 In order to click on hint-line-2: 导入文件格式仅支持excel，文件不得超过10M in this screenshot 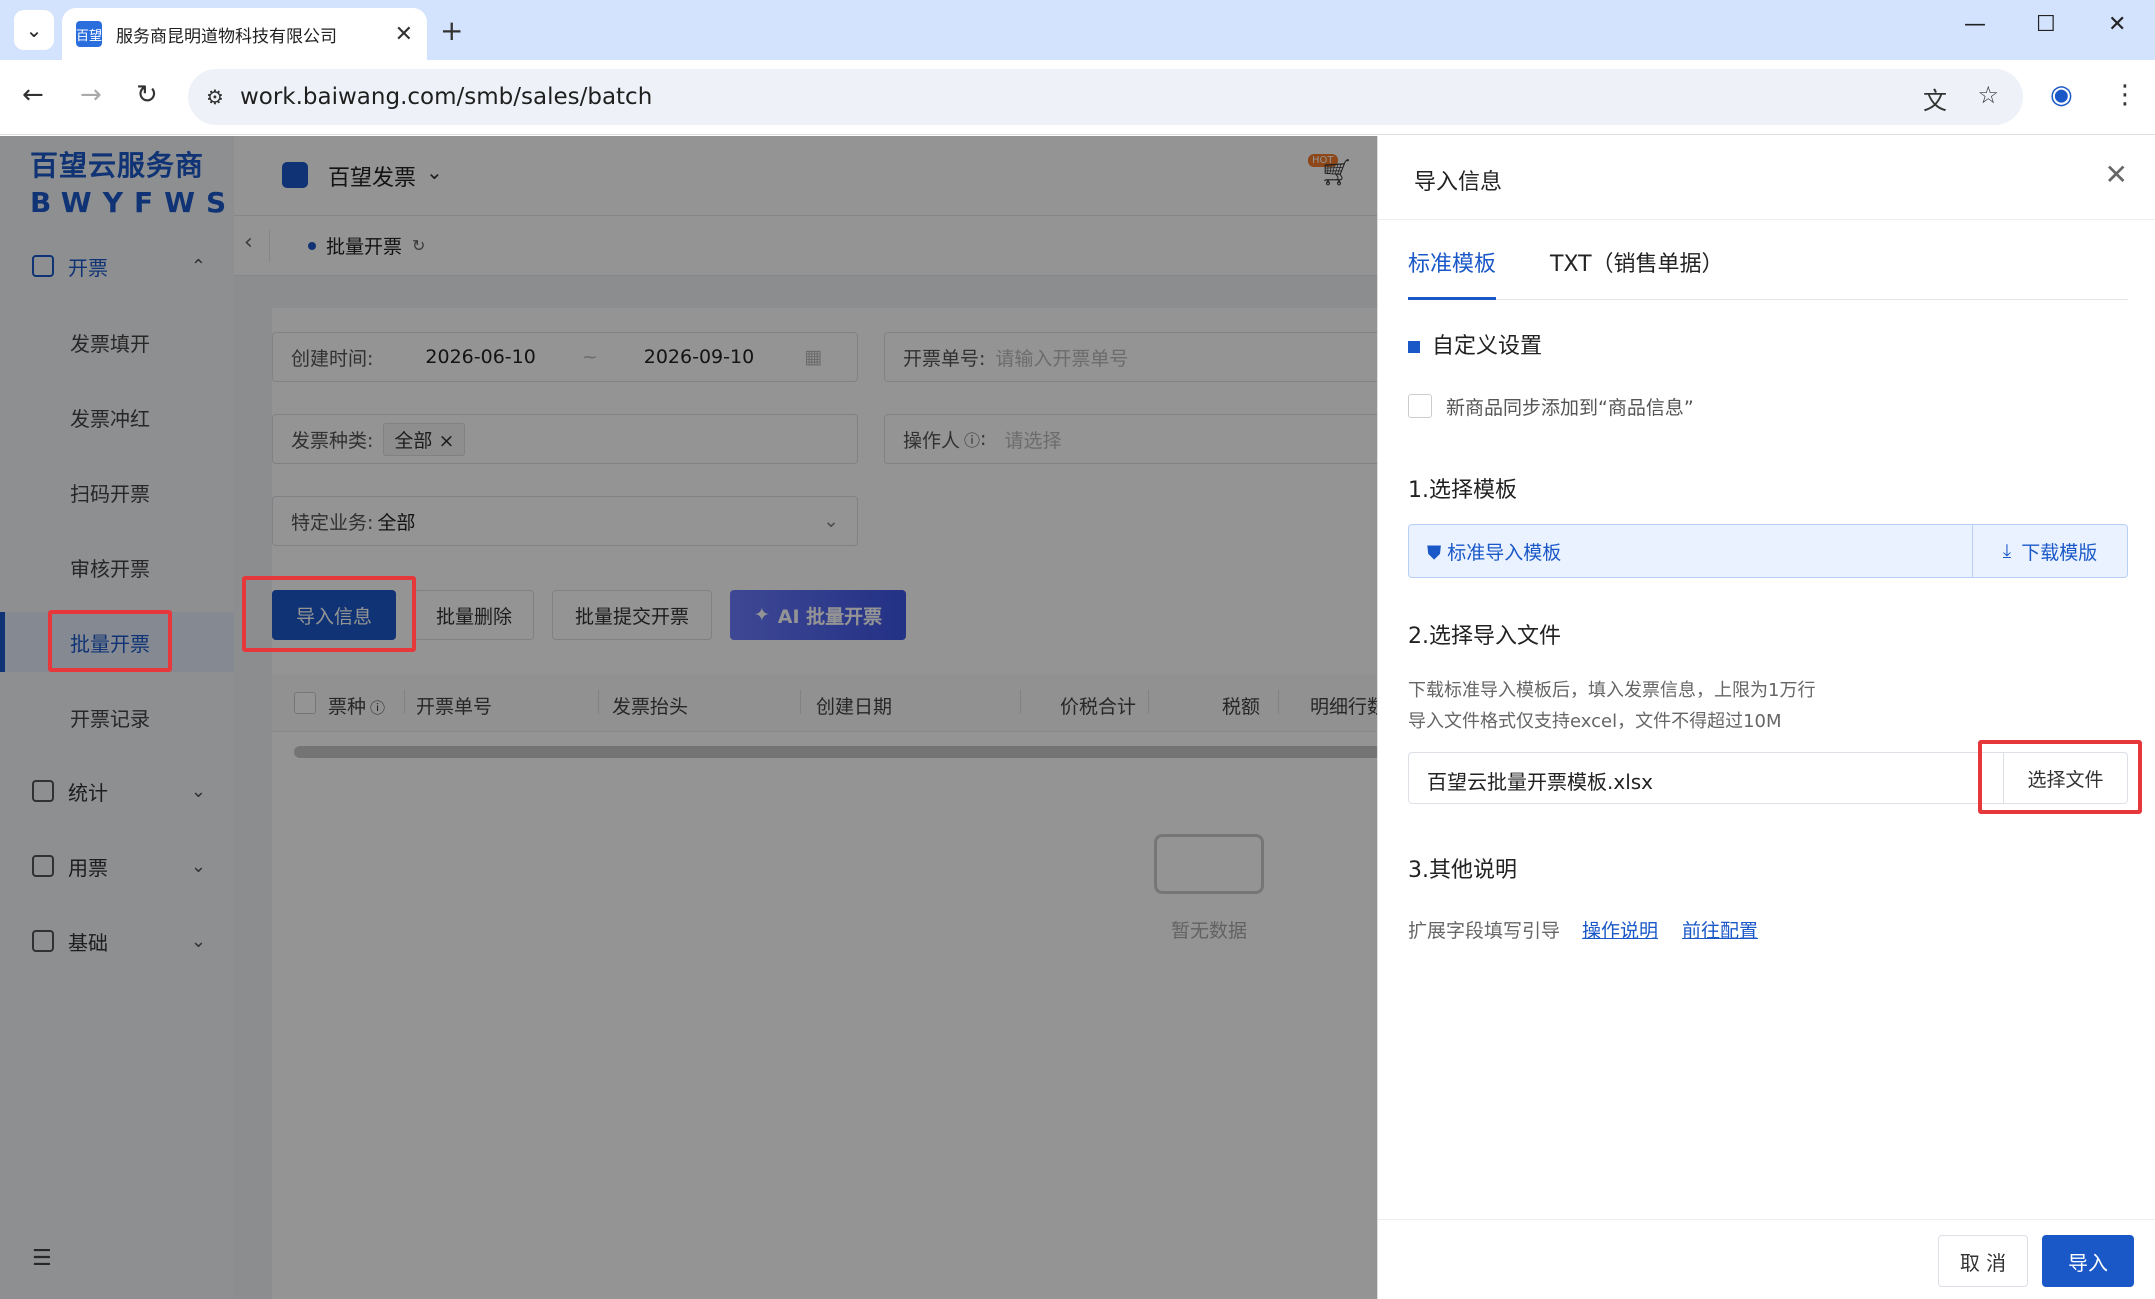, I will do `click(1595, 721)`.